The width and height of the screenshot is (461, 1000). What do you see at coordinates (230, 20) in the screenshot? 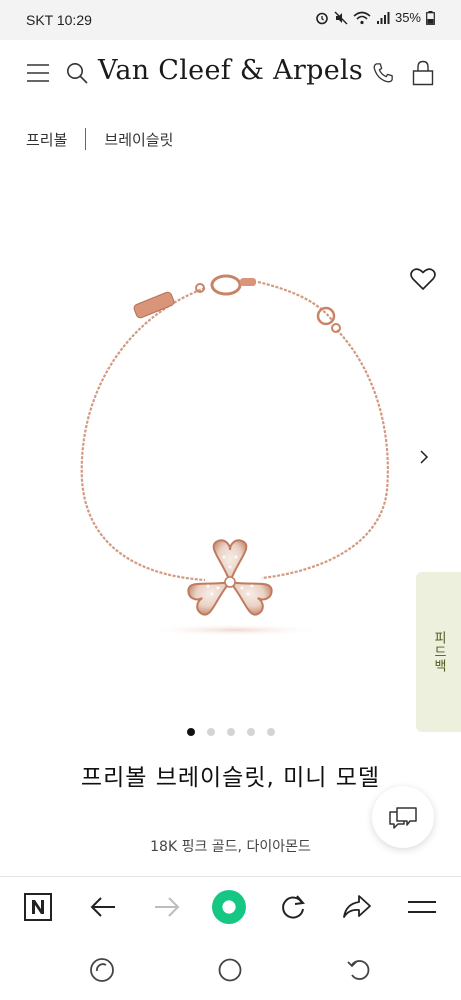
I see `status-bar: SKT 10:29 35%` at bounding box center [230, 20].